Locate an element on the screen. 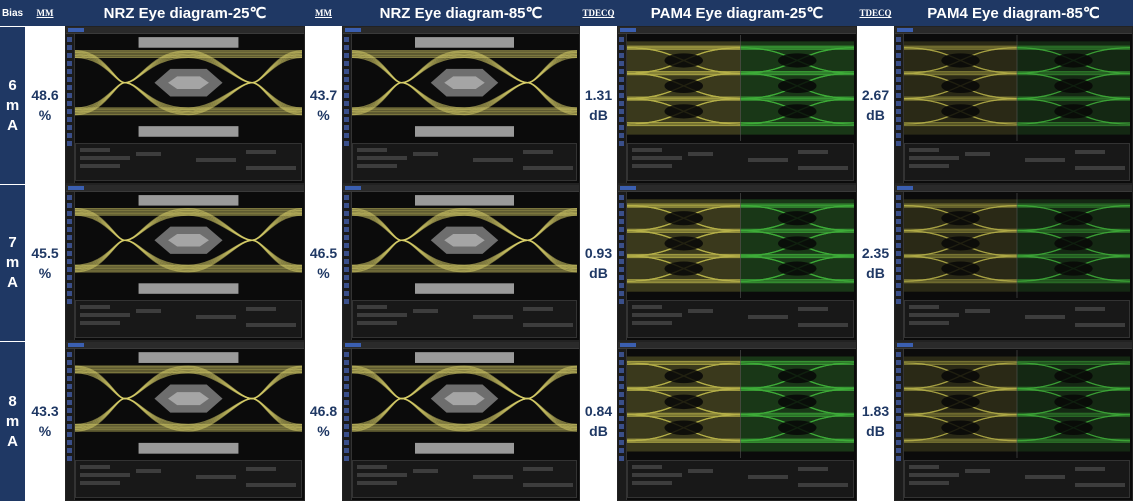  tdecq-value-r2-c4: 2.35 dB is located at coordinates (875, 262).